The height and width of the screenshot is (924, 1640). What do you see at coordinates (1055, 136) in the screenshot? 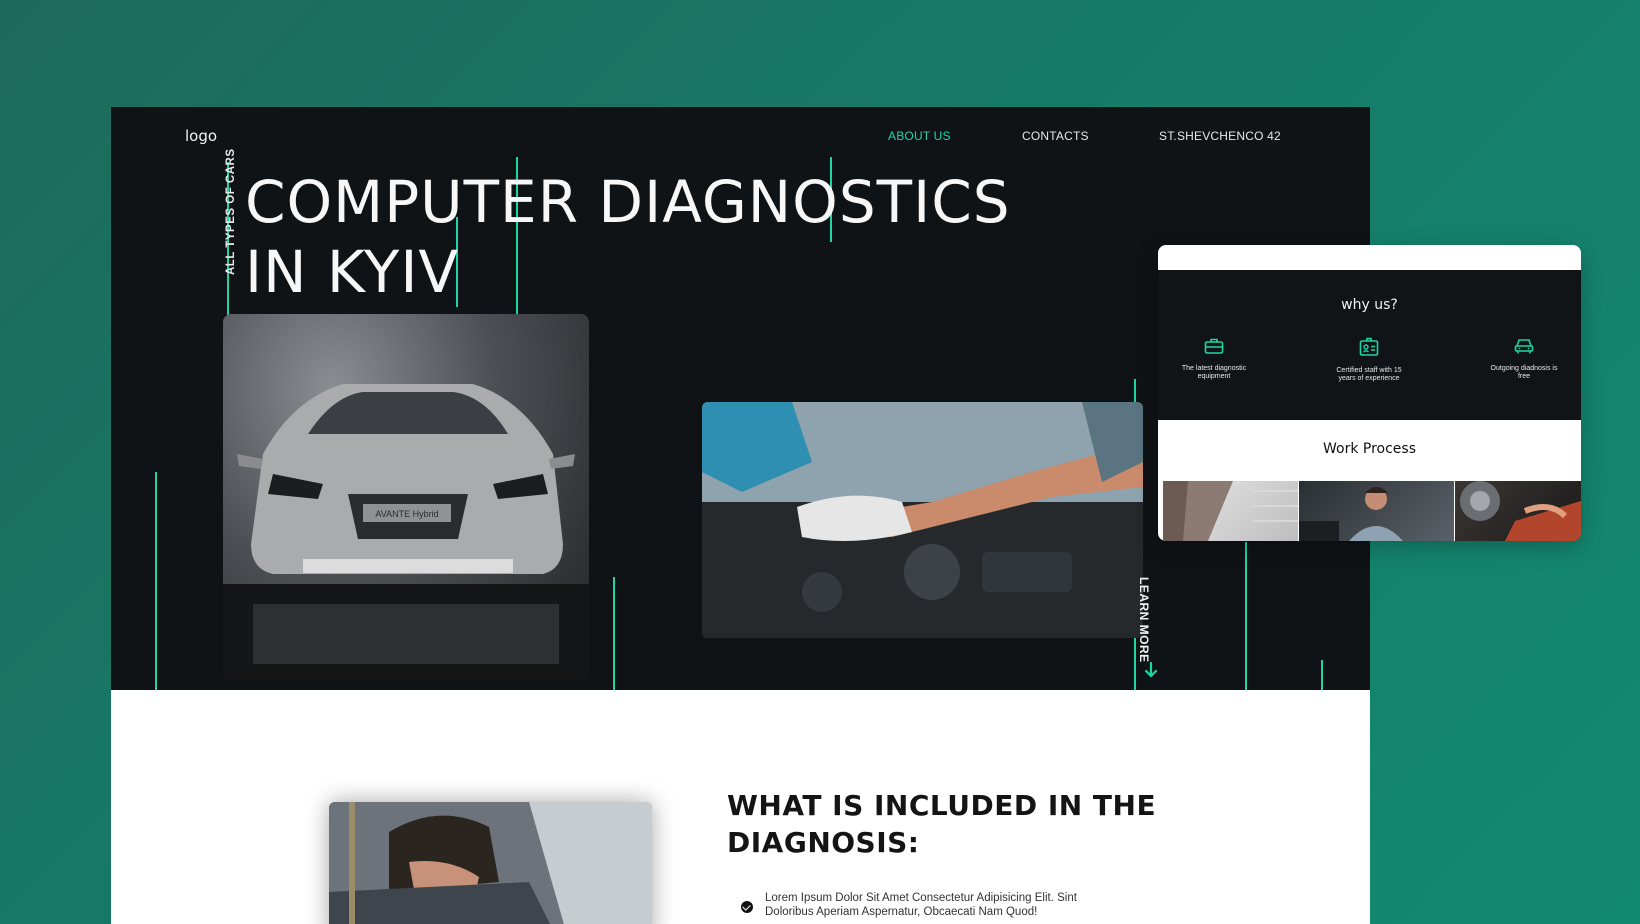
I see `nav-contacts: CONTACTS` at bounding box center [1055, 136].